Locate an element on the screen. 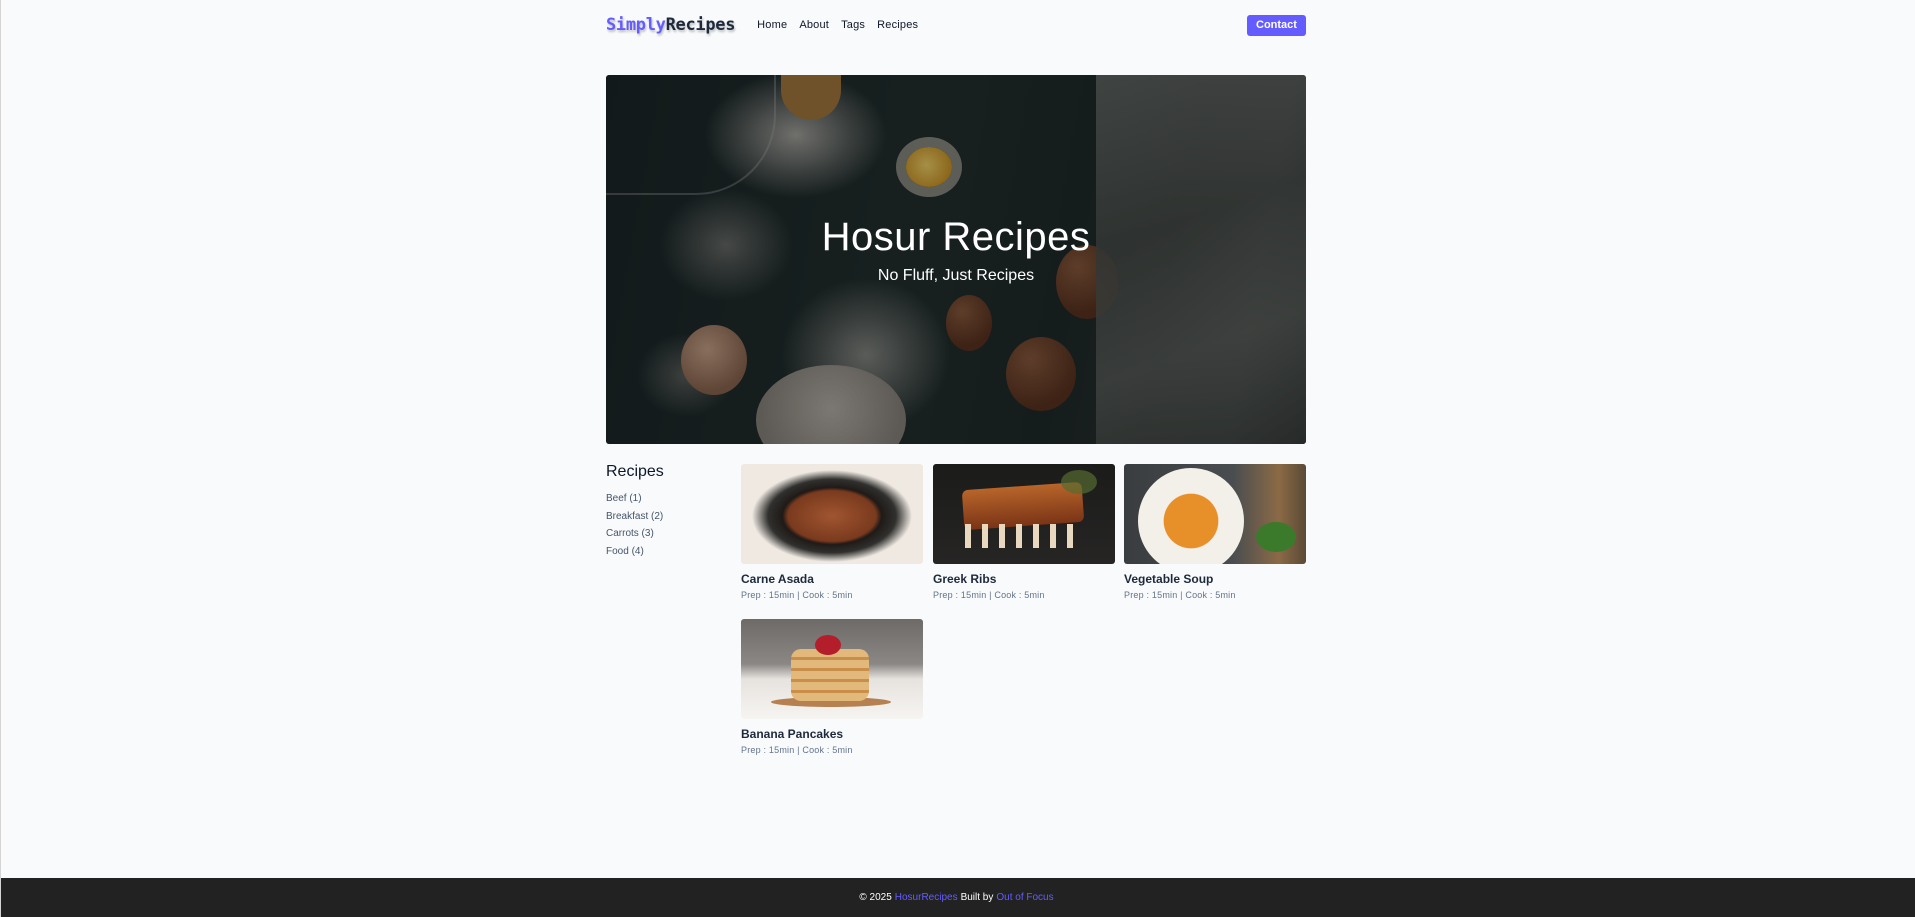 Image resolution: width=1915 pixels, height=917 pixels. recipe-card-greek-ribs: Greek Ribs Prep : 15min | Cook : 5min is located at coordinates (1024, 532).